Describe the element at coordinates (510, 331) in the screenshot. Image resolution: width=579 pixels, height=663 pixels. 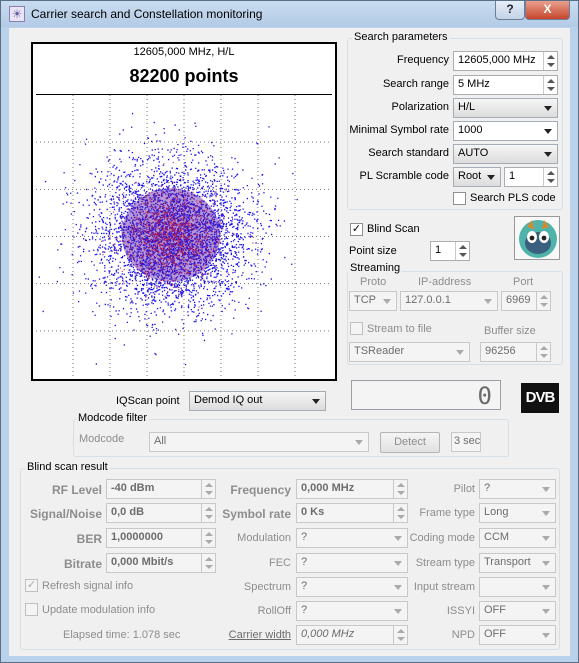
I see `buffer-size-label: Buffer size` at that location.